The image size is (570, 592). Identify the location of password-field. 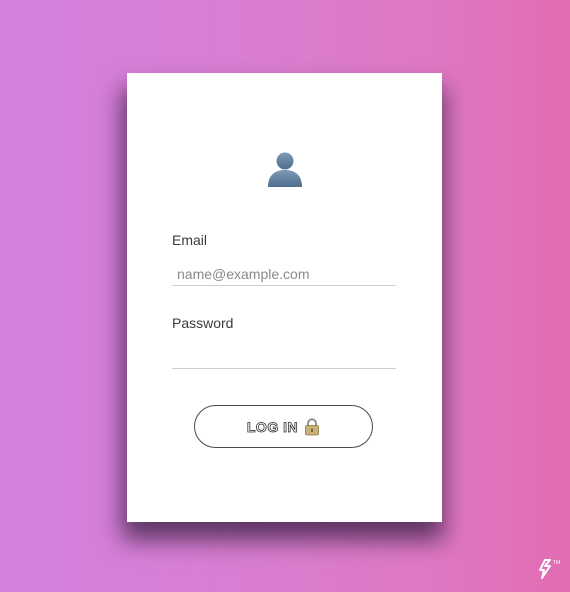
(284, 357).